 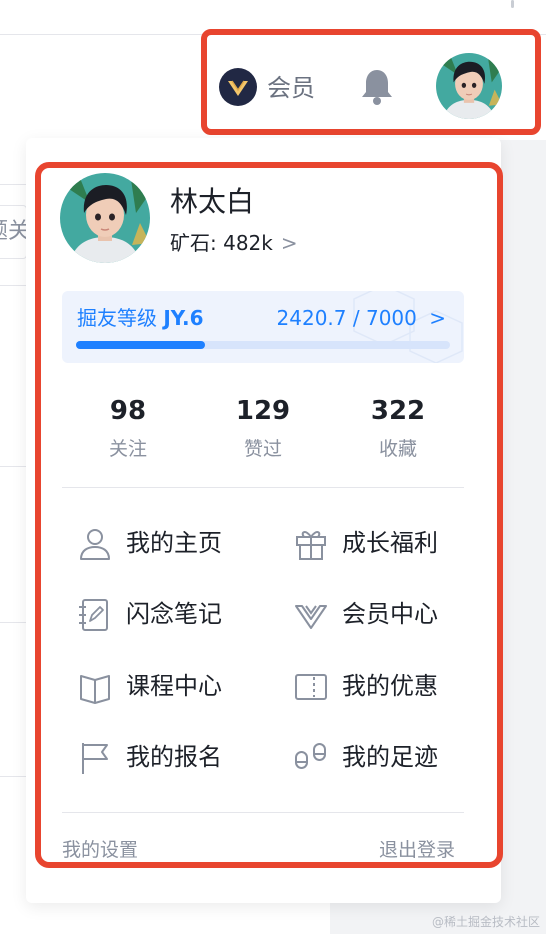 I want to click on scrollbar-mark, so click(x=512, y=4).